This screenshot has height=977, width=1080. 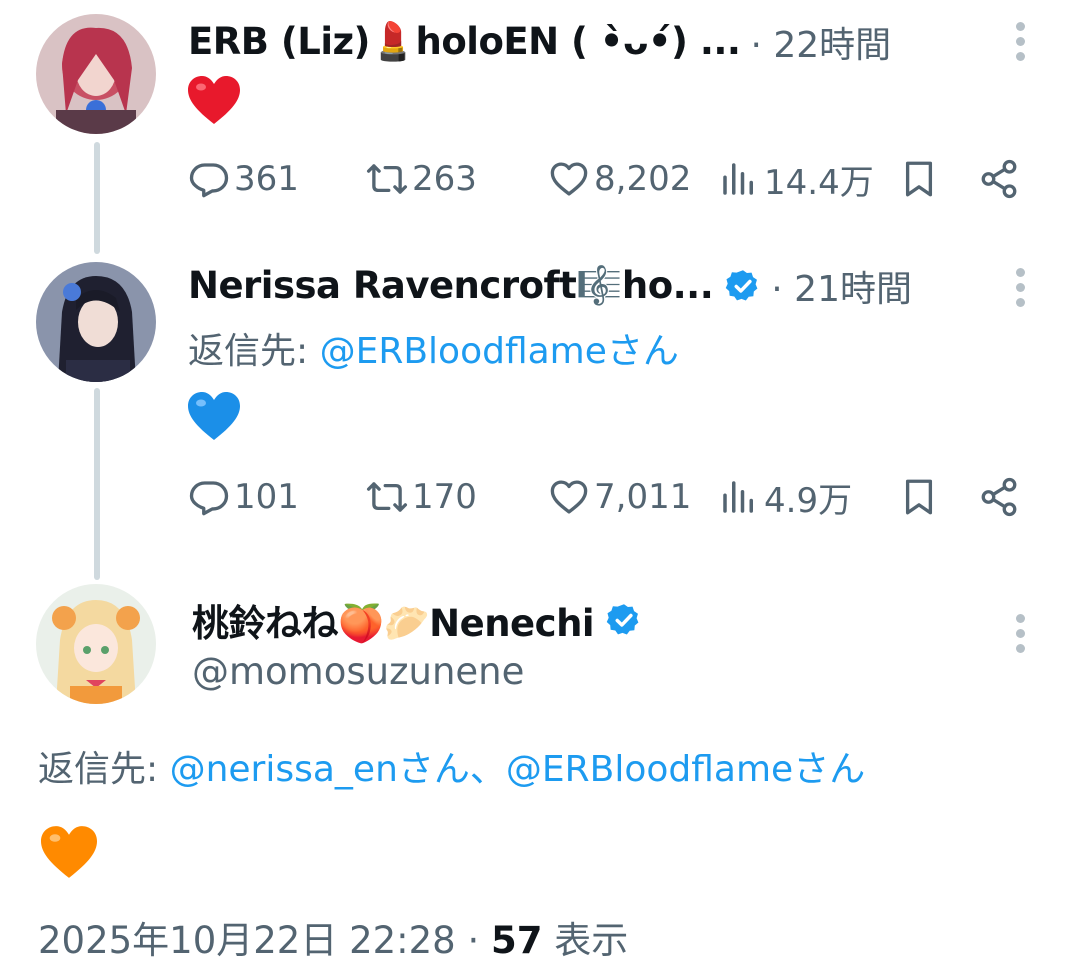 I want to click on avatar-nene, so click(x=96, y=644).